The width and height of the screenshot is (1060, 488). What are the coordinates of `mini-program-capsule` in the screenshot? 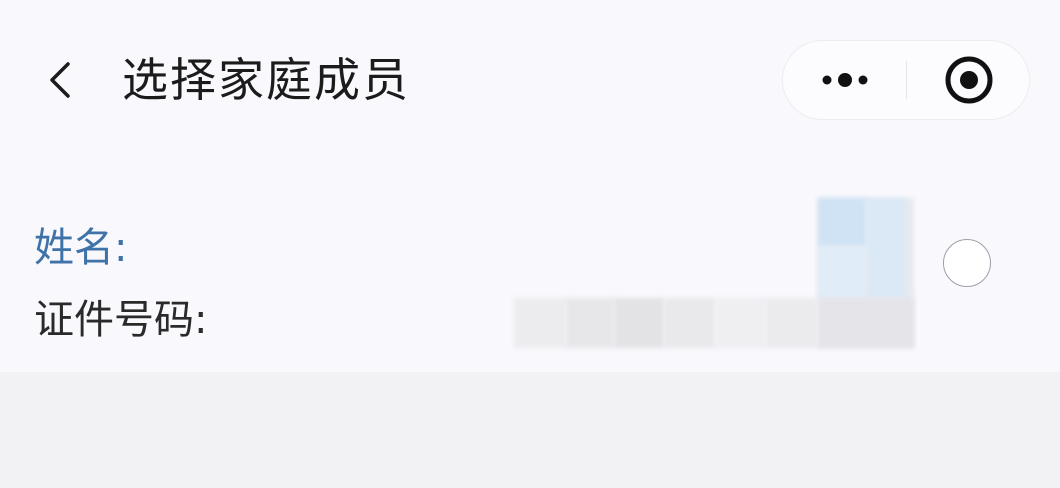 It's located at (906, 80).